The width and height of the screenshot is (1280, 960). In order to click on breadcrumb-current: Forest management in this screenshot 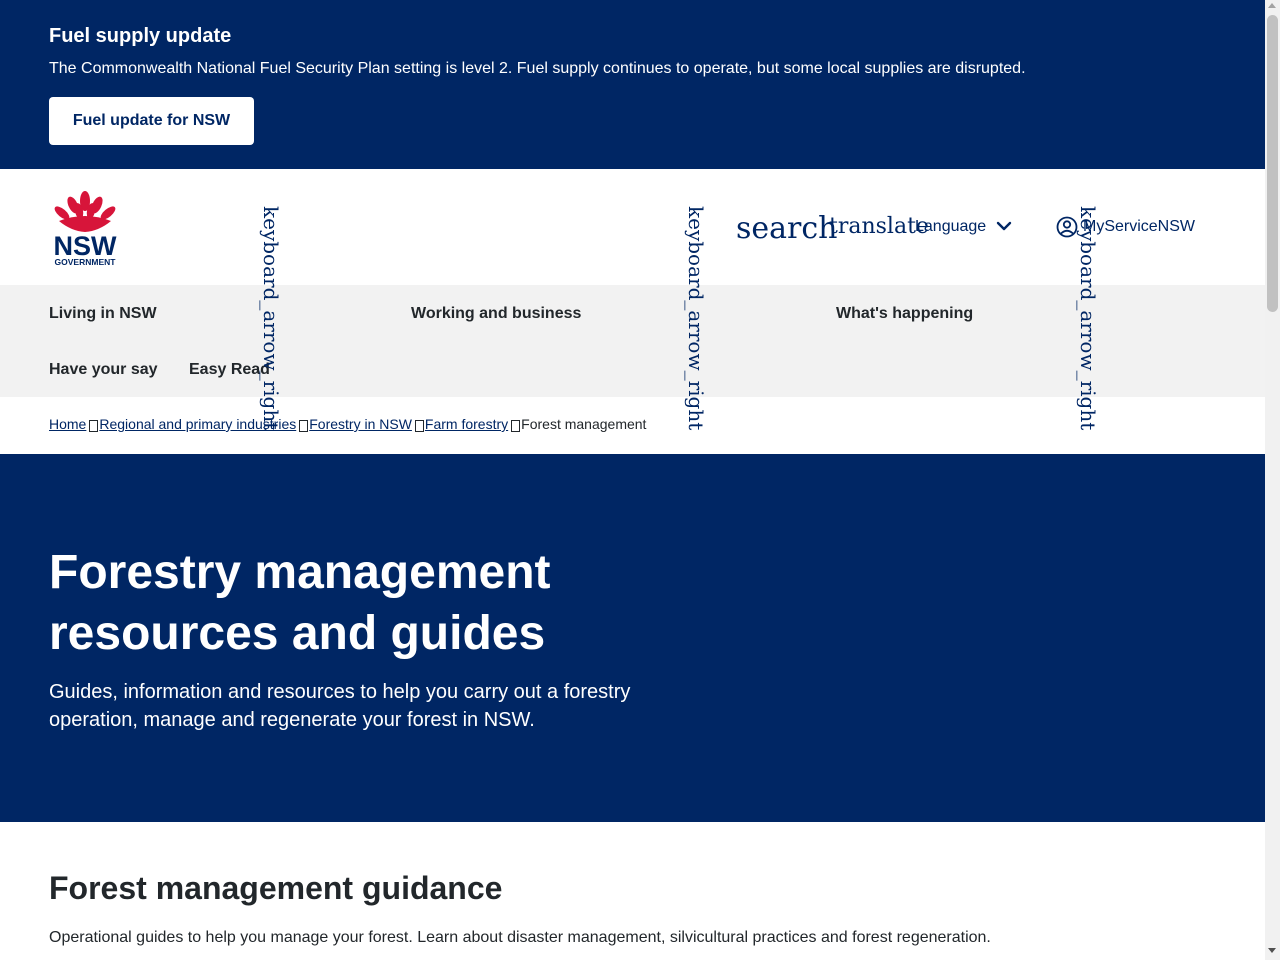, I will do `click(584, 424)`.